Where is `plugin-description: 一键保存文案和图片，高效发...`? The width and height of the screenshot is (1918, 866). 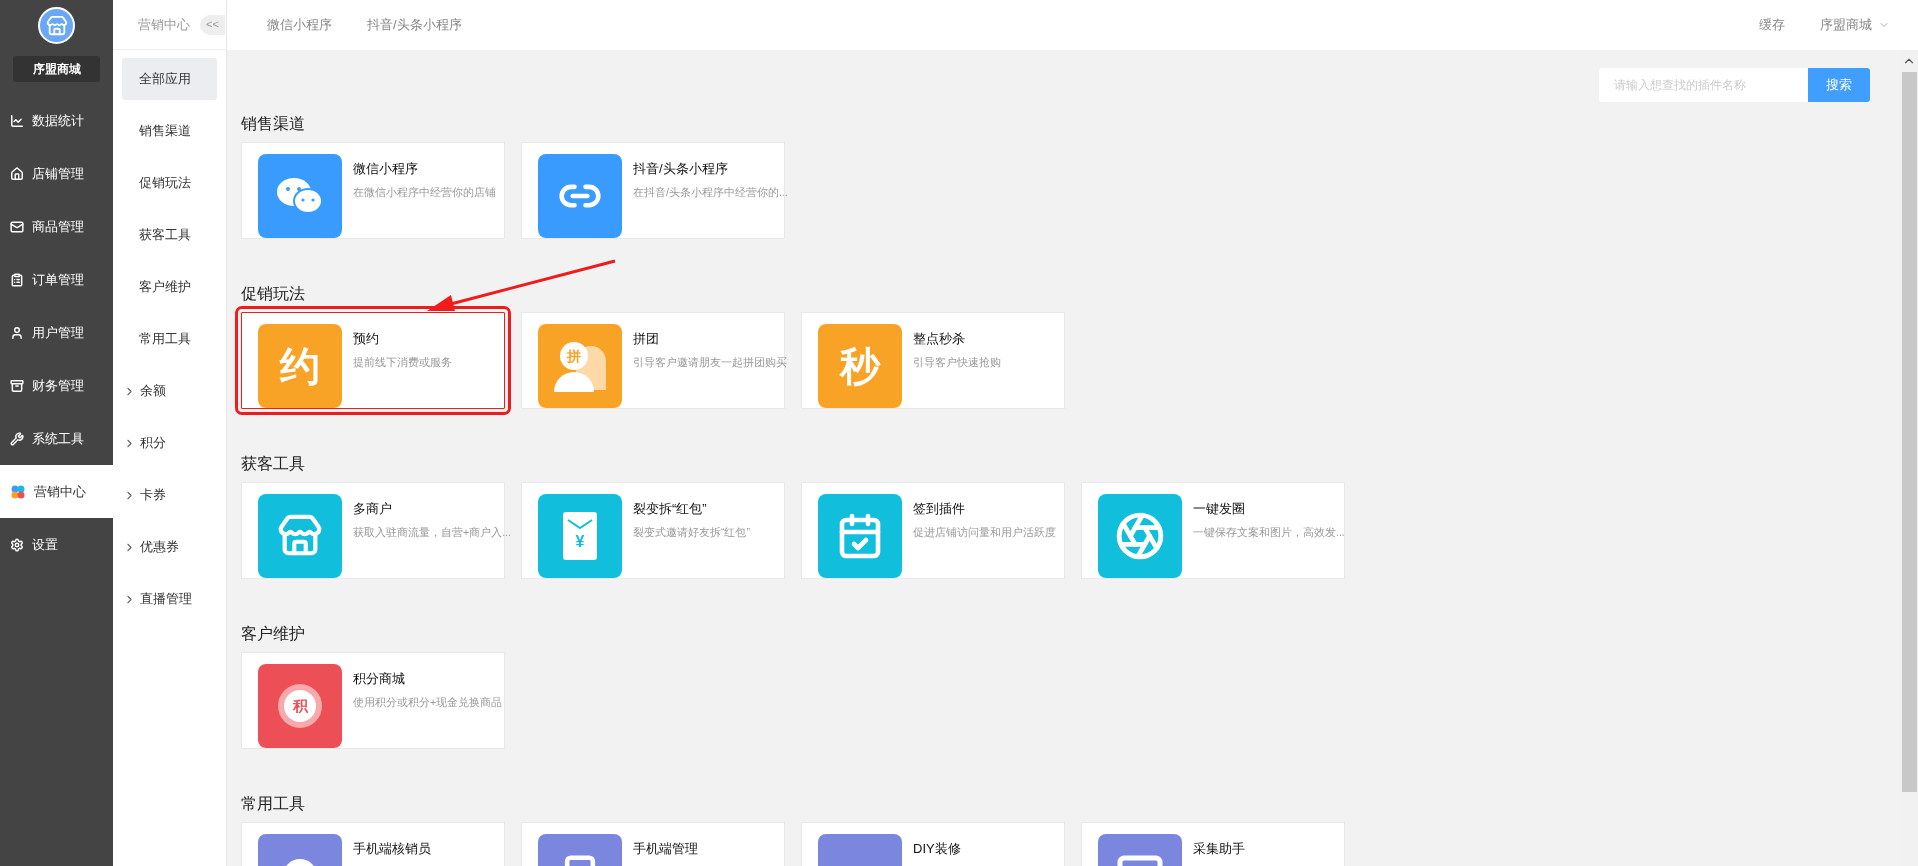 plugin-description: 一键保存文案和图片，高效发... is located at coordinates (1269, 532).